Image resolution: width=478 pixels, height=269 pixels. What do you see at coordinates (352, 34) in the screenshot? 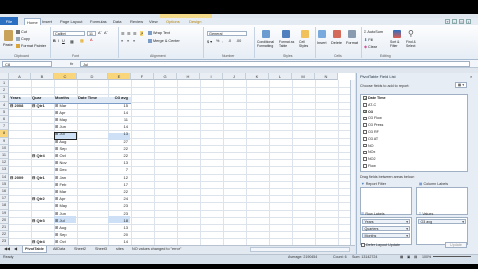
I see `format-cells-icon` at bounding box center [352, 34].